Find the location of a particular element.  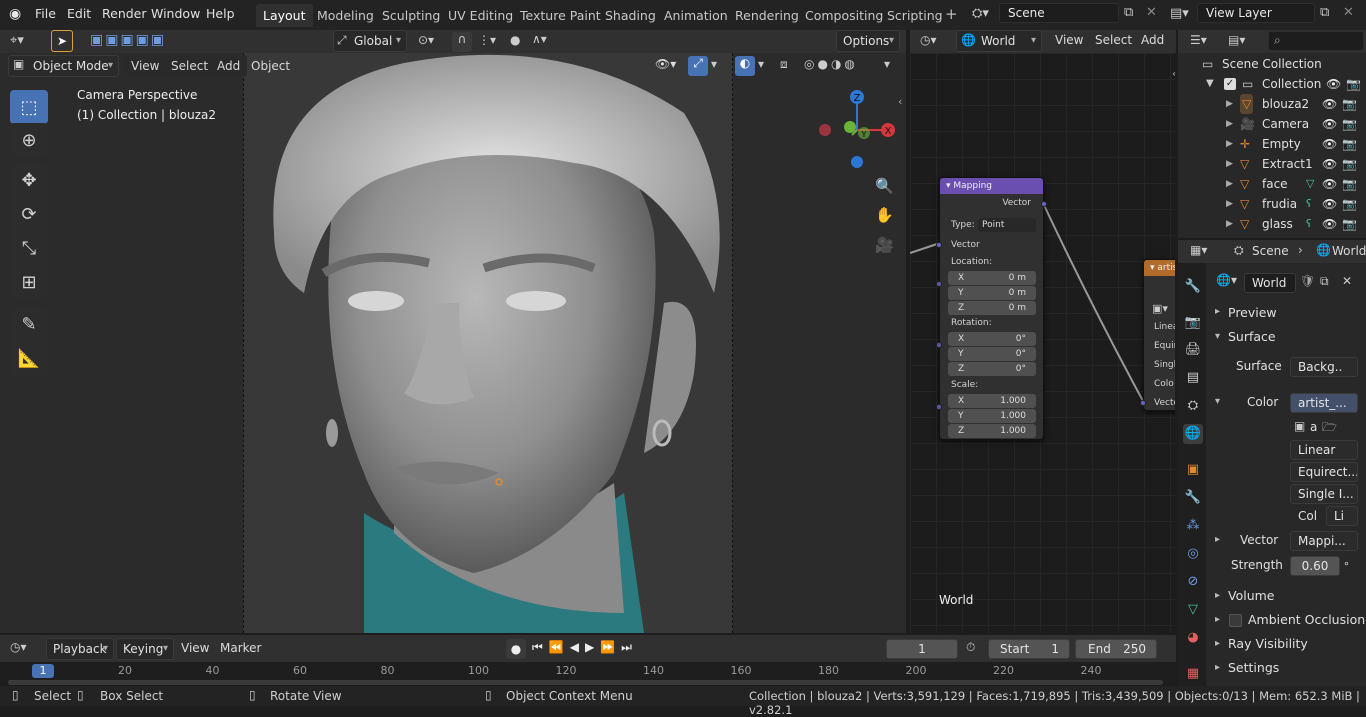

preview-panel-header: Preview is located at coordinates (1252, 312).